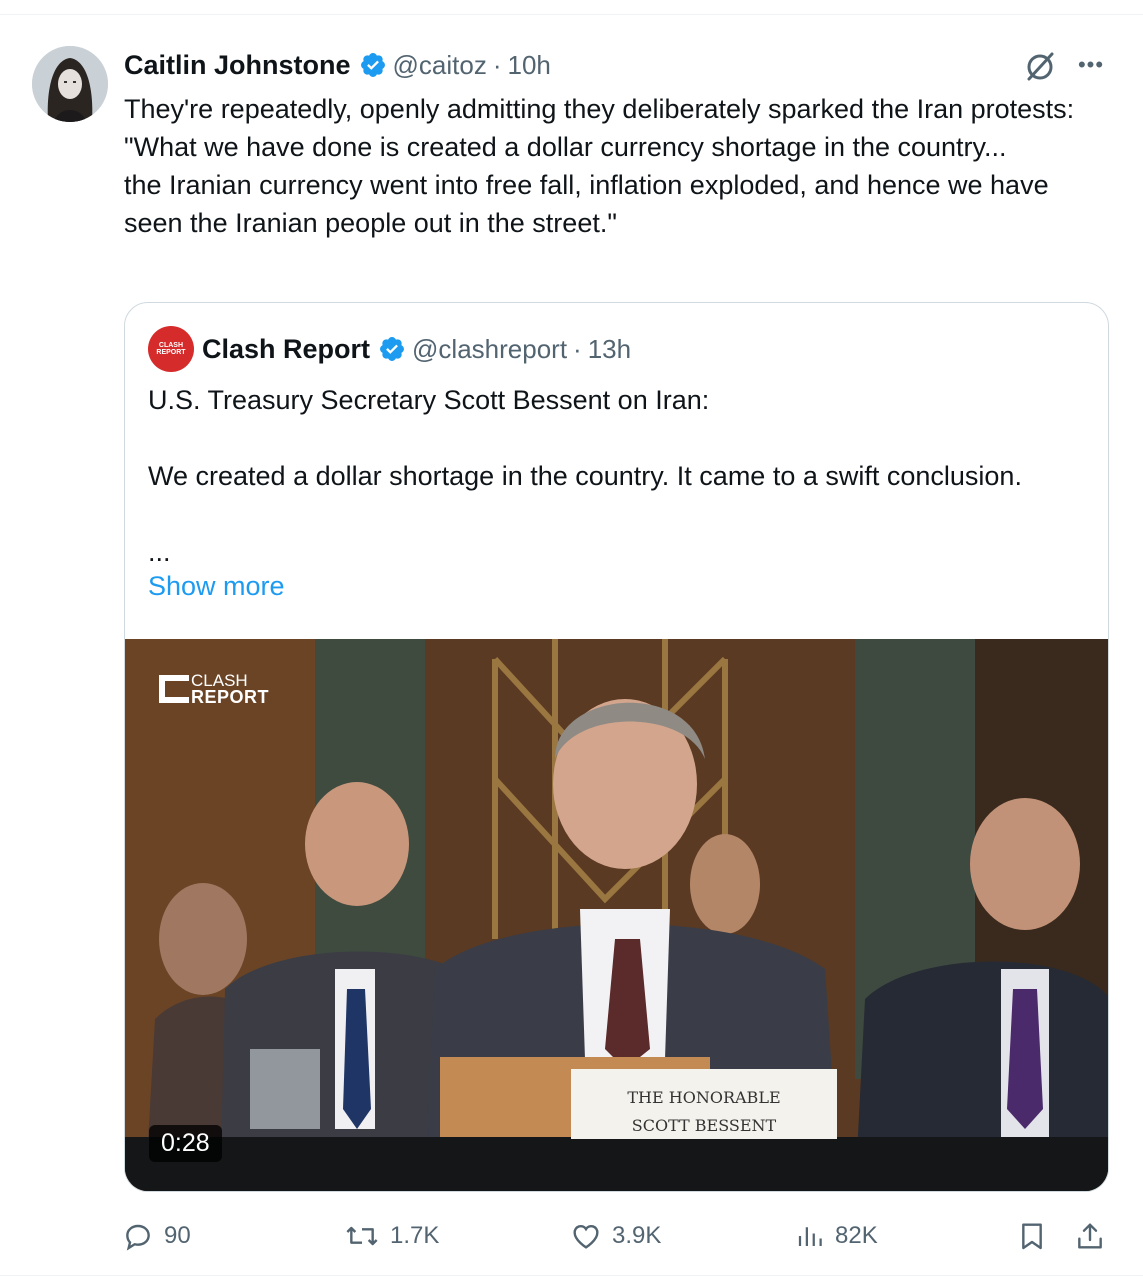 This screenshot has height=1280, width=1143. Describe the element at coordinates (216, 586) in the screenshot. I see `show-more-link: Show more` at that location.